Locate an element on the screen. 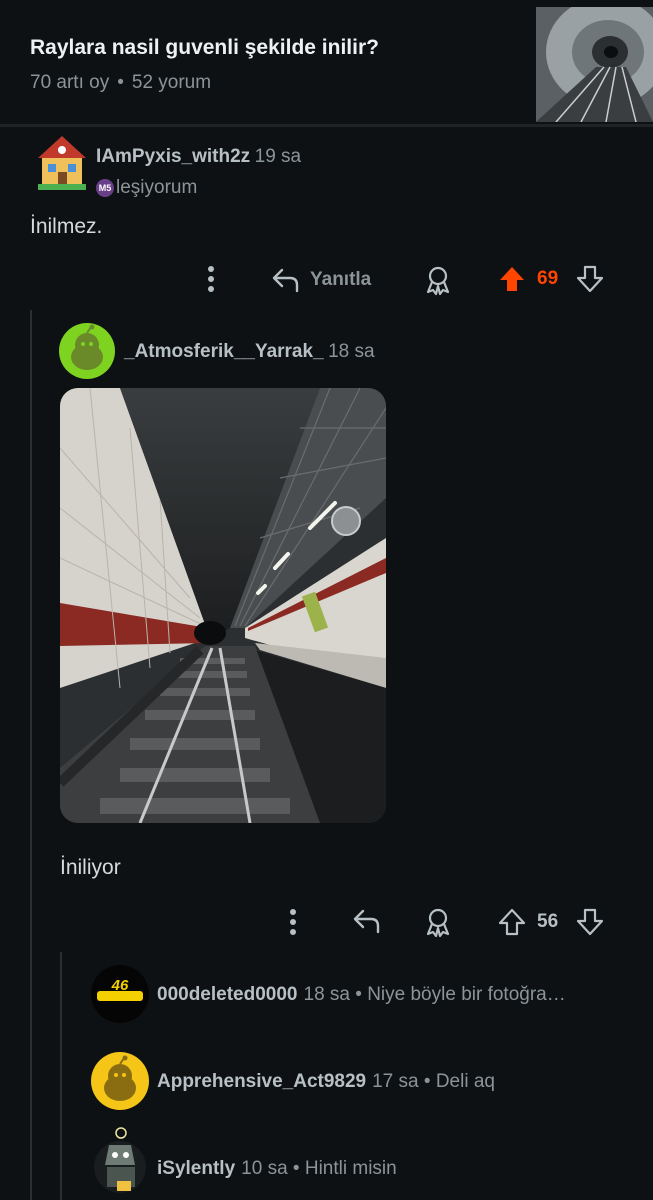 The width and height of the screenshot is (653, 1200). reply-preview: Hintli misin is located at coordinates (350, 1168).